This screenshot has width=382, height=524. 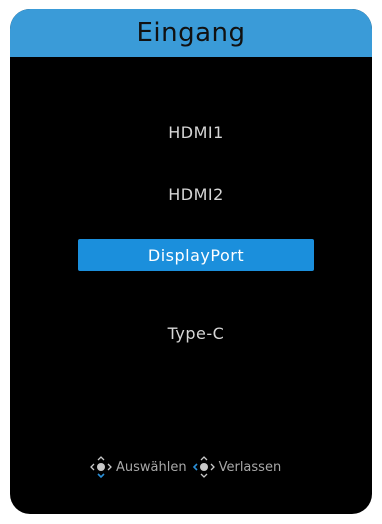 I want to click on menu-header: Eingang, so click(x=191, y=33).